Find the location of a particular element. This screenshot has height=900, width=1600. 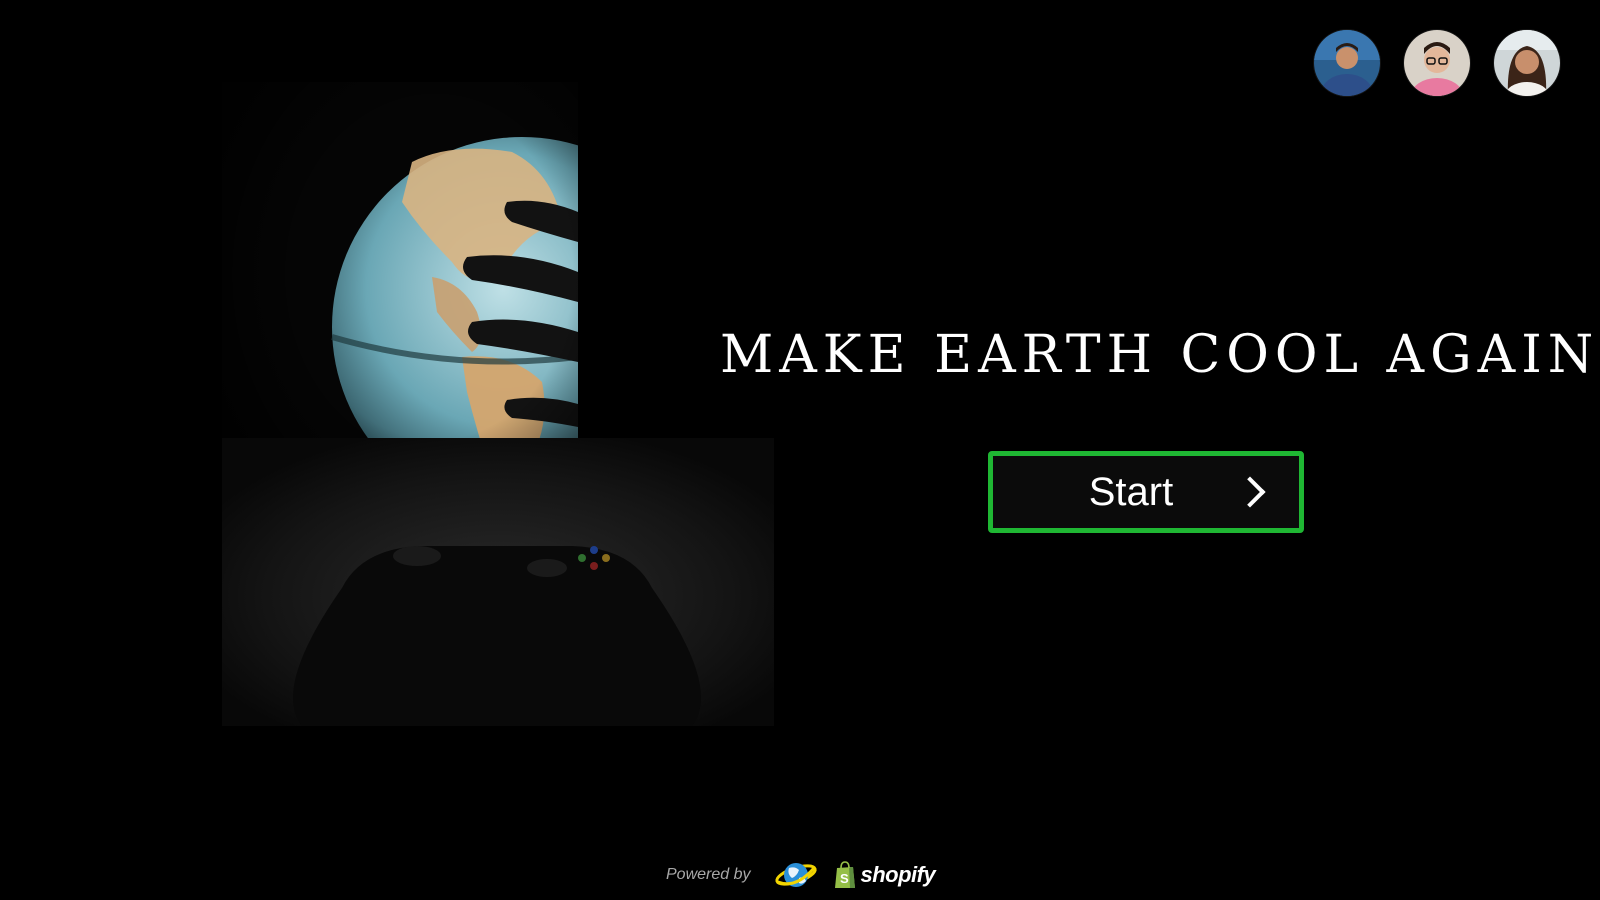

game-controller-photo is located at coordinates (498, 582).